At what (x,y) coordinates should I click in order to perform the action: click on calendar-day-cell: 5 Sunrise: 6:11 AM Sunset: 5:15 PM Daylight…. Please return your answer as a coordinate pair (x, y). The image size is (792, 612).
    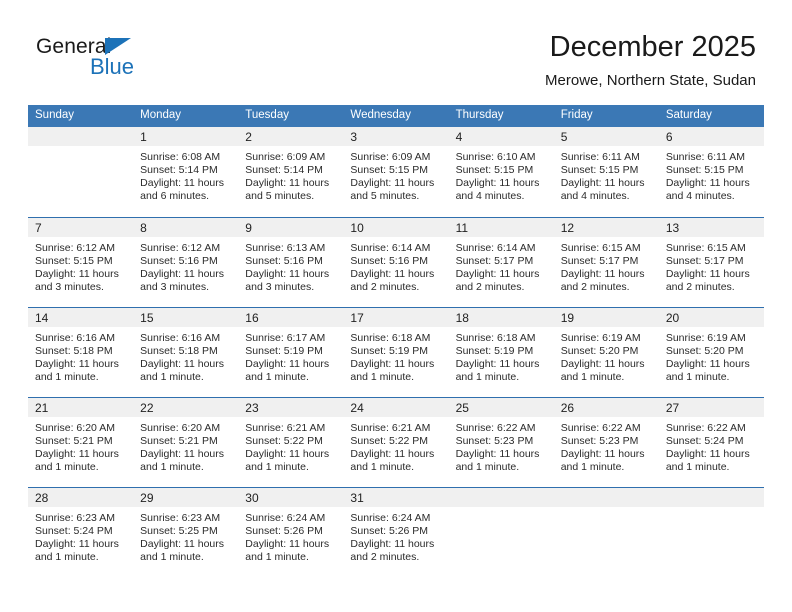
    Looking at the image, I should click on (606, 172).